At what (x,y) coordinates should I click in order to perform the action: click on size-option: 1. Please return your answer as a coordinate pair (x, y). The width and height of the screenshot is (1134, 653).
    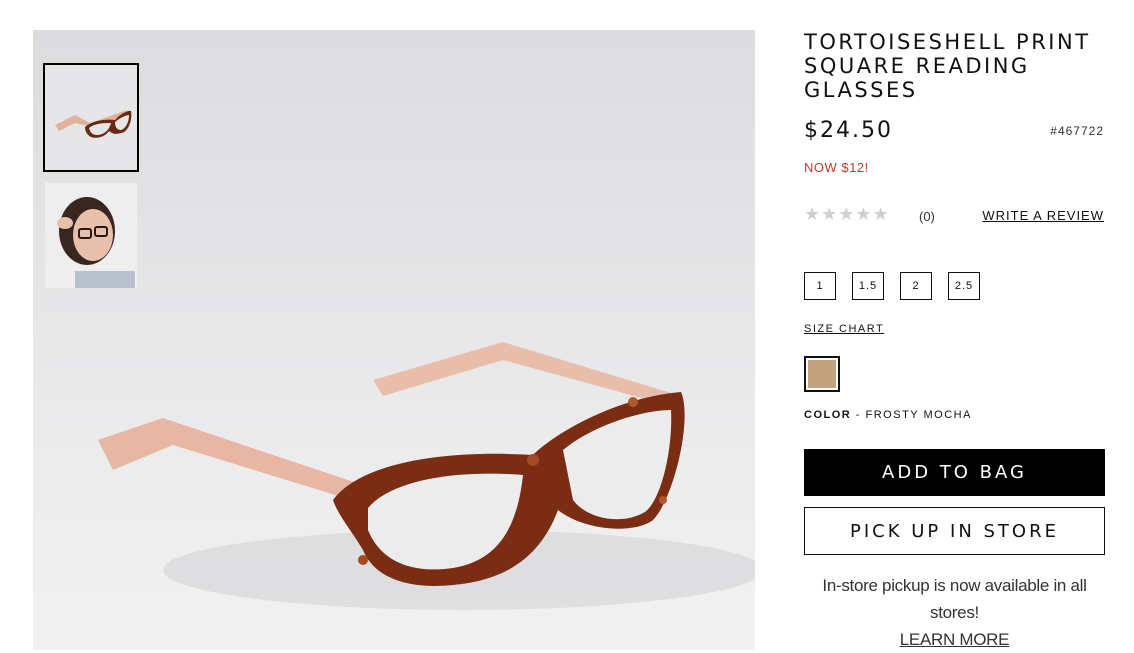
    Looking at the image, I should click on (820, 286).